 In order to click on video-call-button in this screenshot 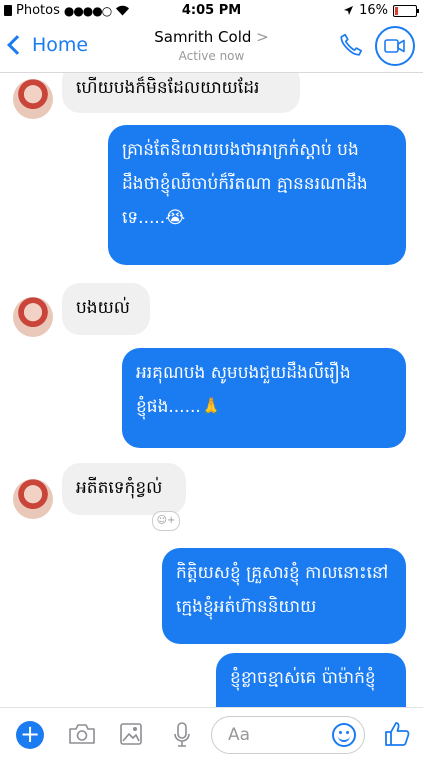, I will do `click(395, 46)`.